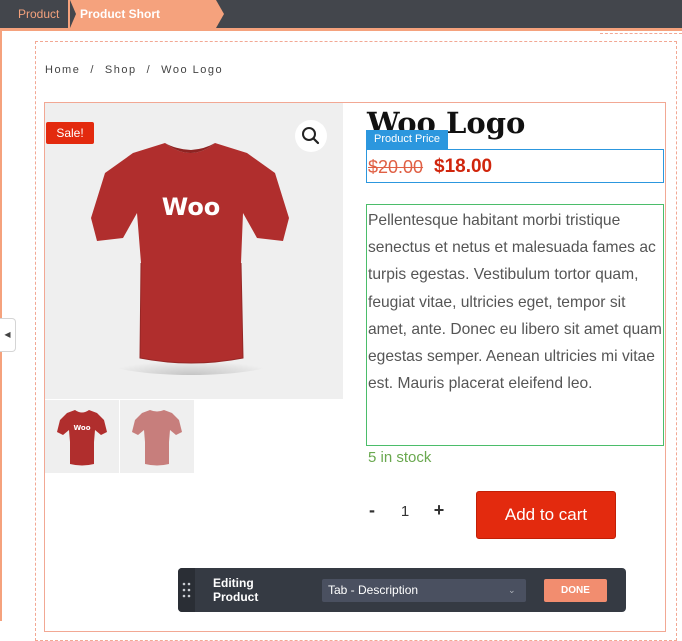  I want to click on chevron-down-icon: ⌄, so click(512, 590).